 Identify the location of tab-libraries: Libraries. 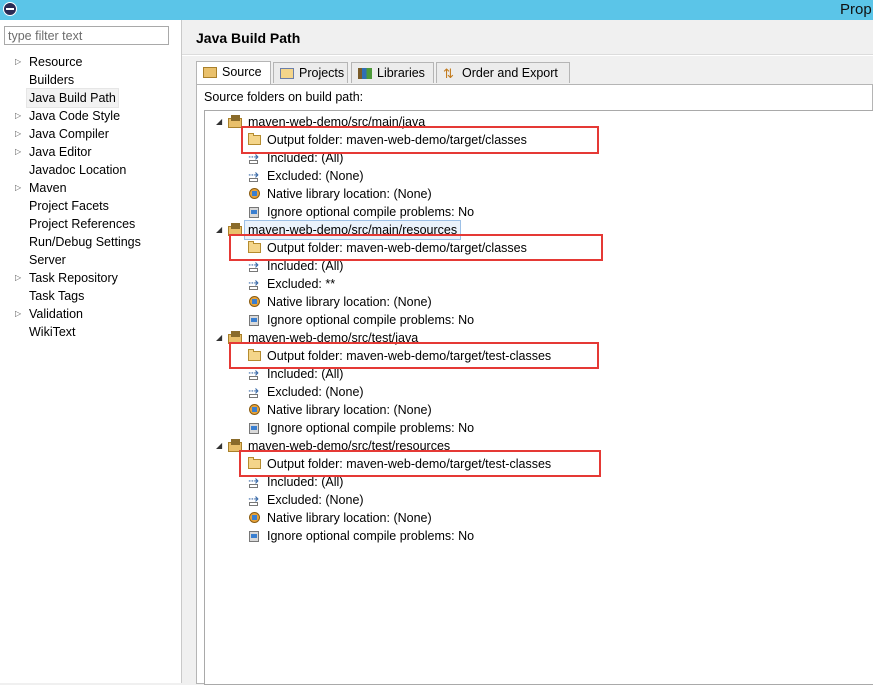
(392, 72).